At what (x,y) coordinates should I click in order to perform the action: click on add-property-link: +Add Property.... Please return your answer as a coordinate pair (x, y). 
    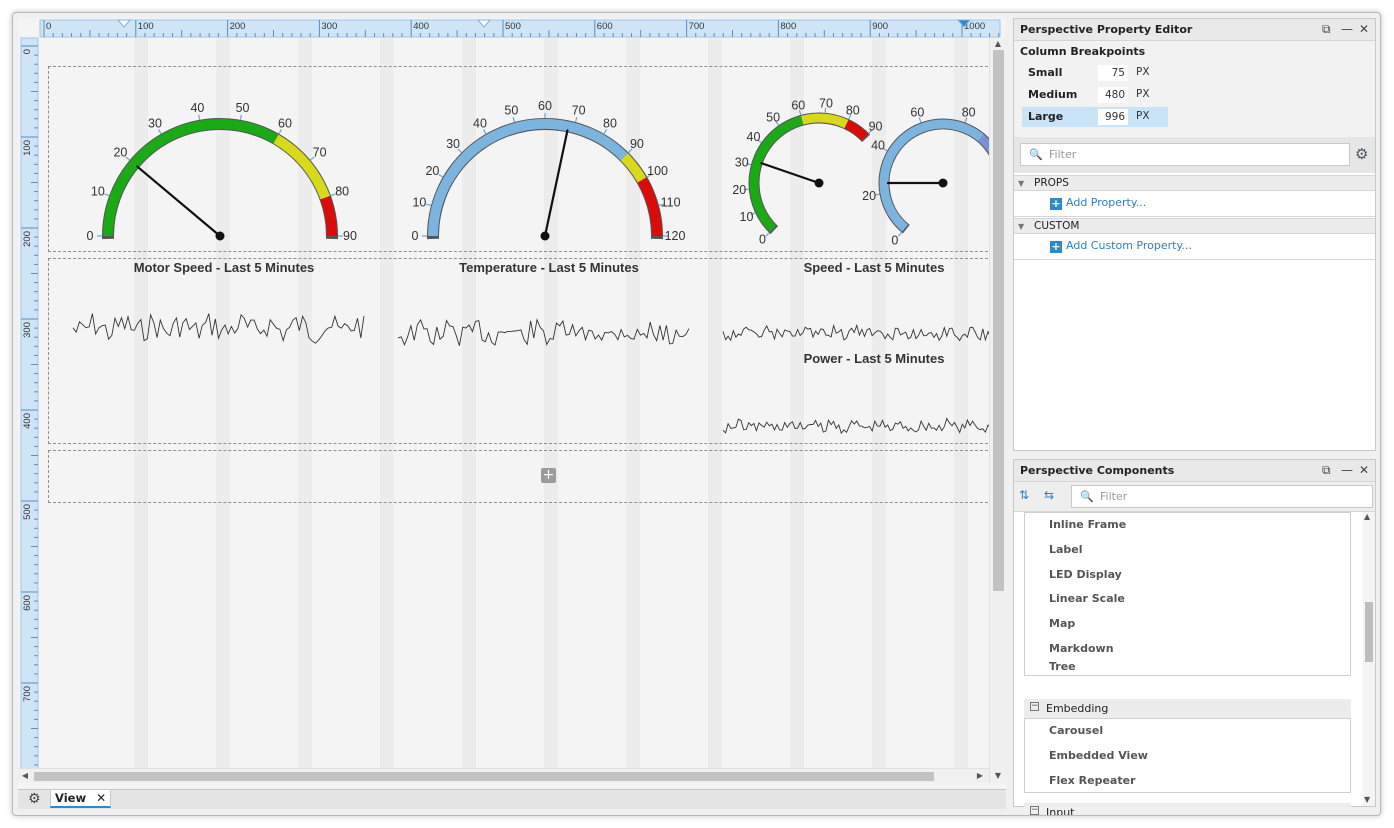
    Looking at the image, I should click on (1098, 203).